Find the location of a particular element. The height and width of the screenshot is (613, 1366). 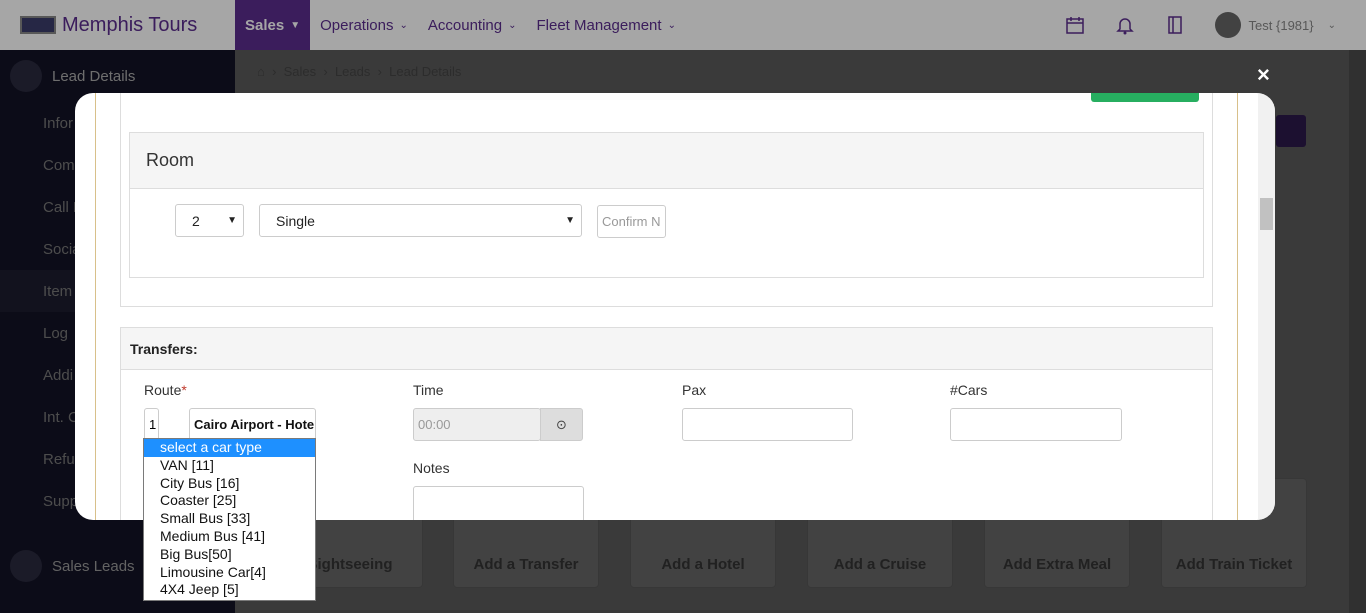

car-type-option: select a car type is located at coordinates (229, 448).